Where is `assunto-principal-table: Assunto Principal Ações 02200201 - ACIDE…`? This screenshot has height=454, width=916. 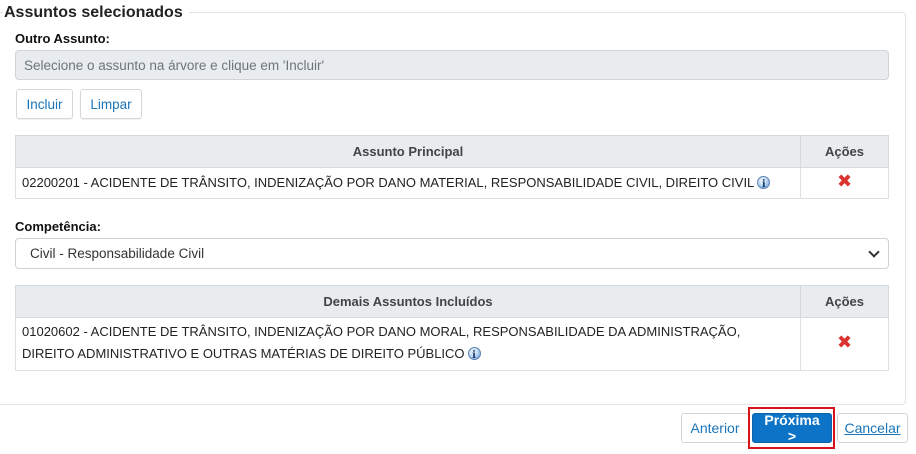 assunto-principal-table: Assunto Principal Ações 02200201 - ACIDE… is located at coordinates (452, 167).